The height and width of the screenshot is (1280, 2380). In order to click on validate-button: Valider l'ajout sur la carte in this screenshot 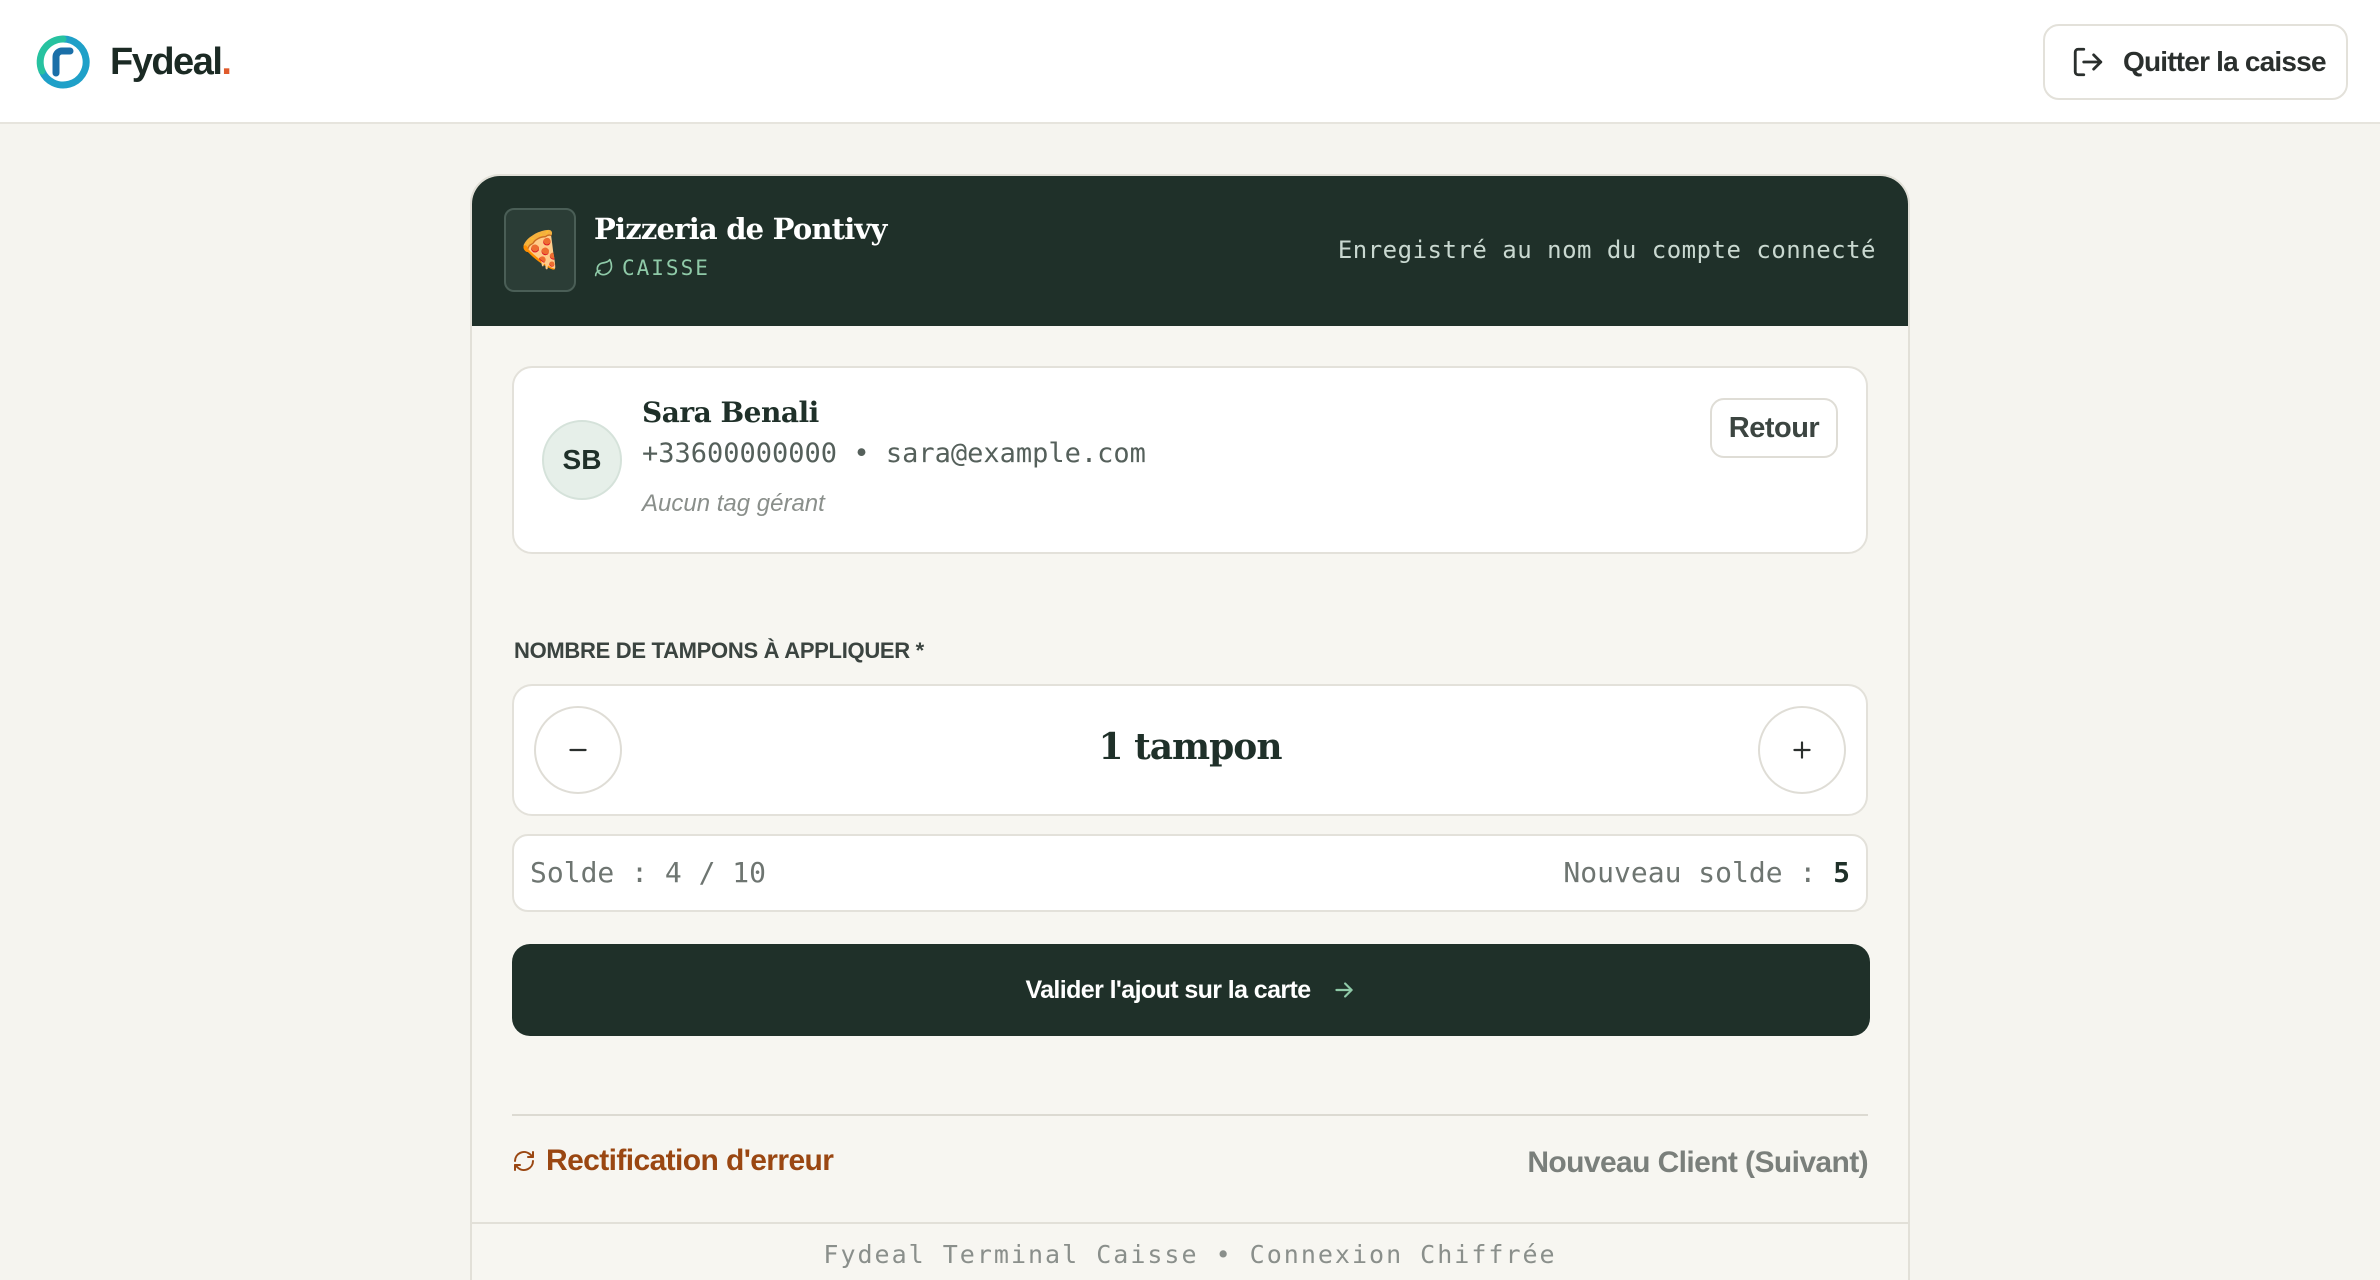, I will do `click(1191, 990)`.